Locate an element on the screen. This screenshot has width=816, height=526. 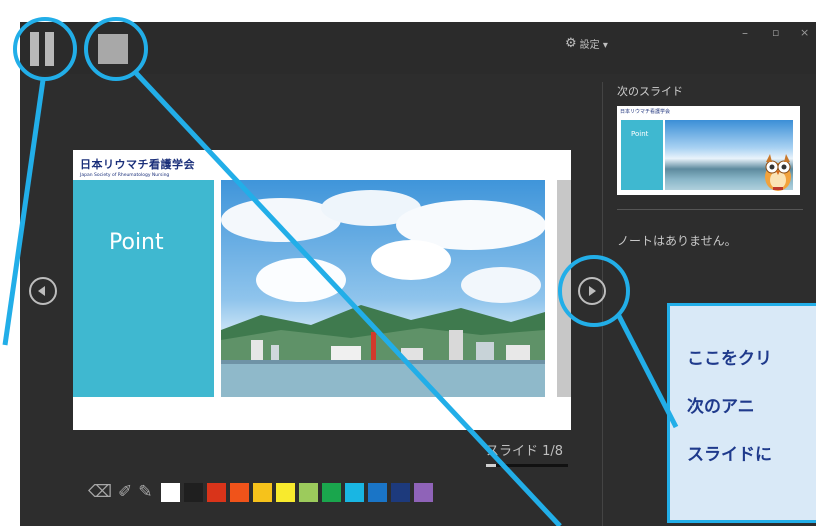
minimize-button: – is located at coordinates (745, 33).